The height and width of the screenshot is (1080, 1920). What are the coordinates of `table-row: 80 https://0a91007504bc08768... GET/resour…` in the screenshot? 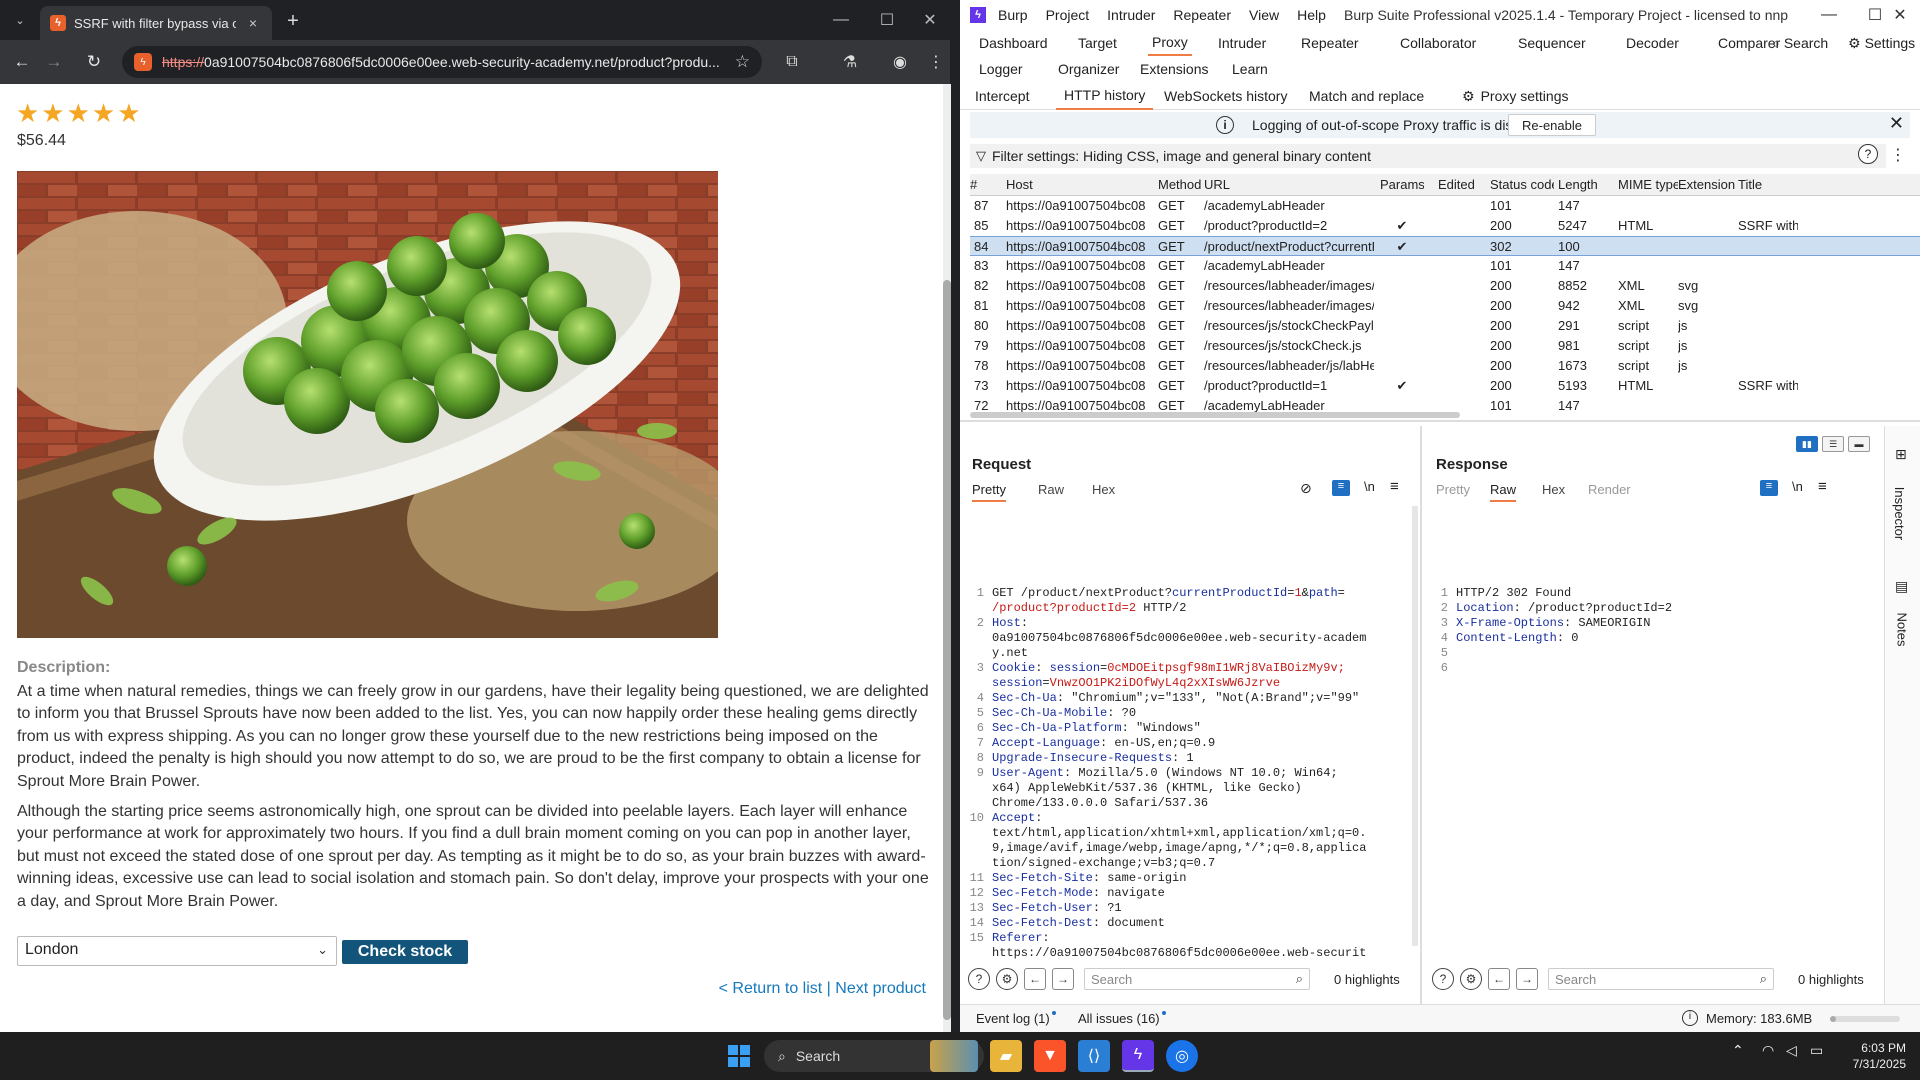 It's located at (1445, 326).